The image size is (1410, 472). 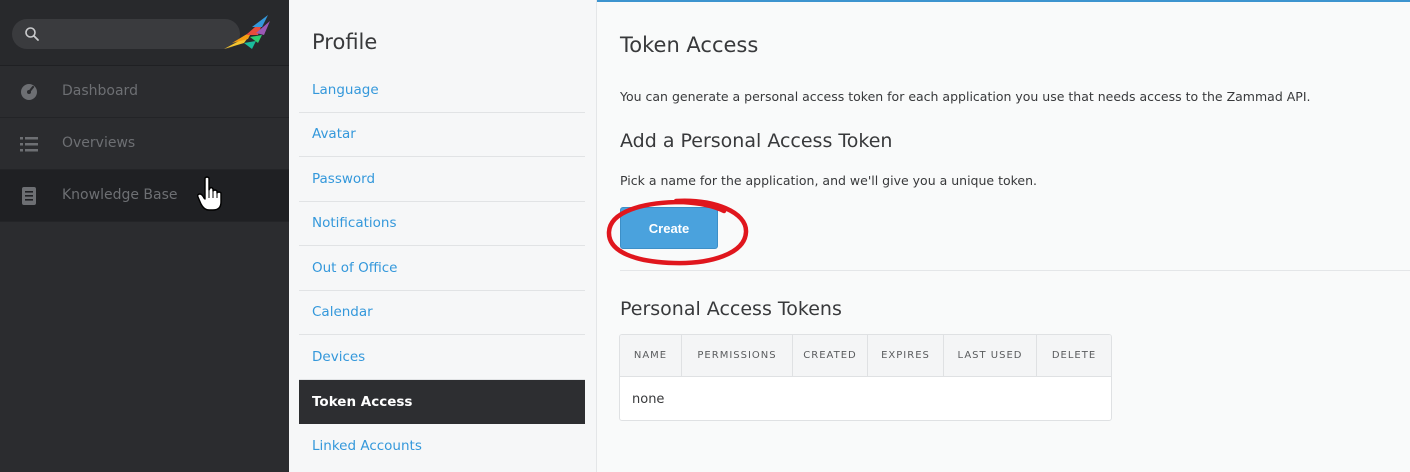 I want to click on zammad-logo-icon, so click(x=247, y=34).